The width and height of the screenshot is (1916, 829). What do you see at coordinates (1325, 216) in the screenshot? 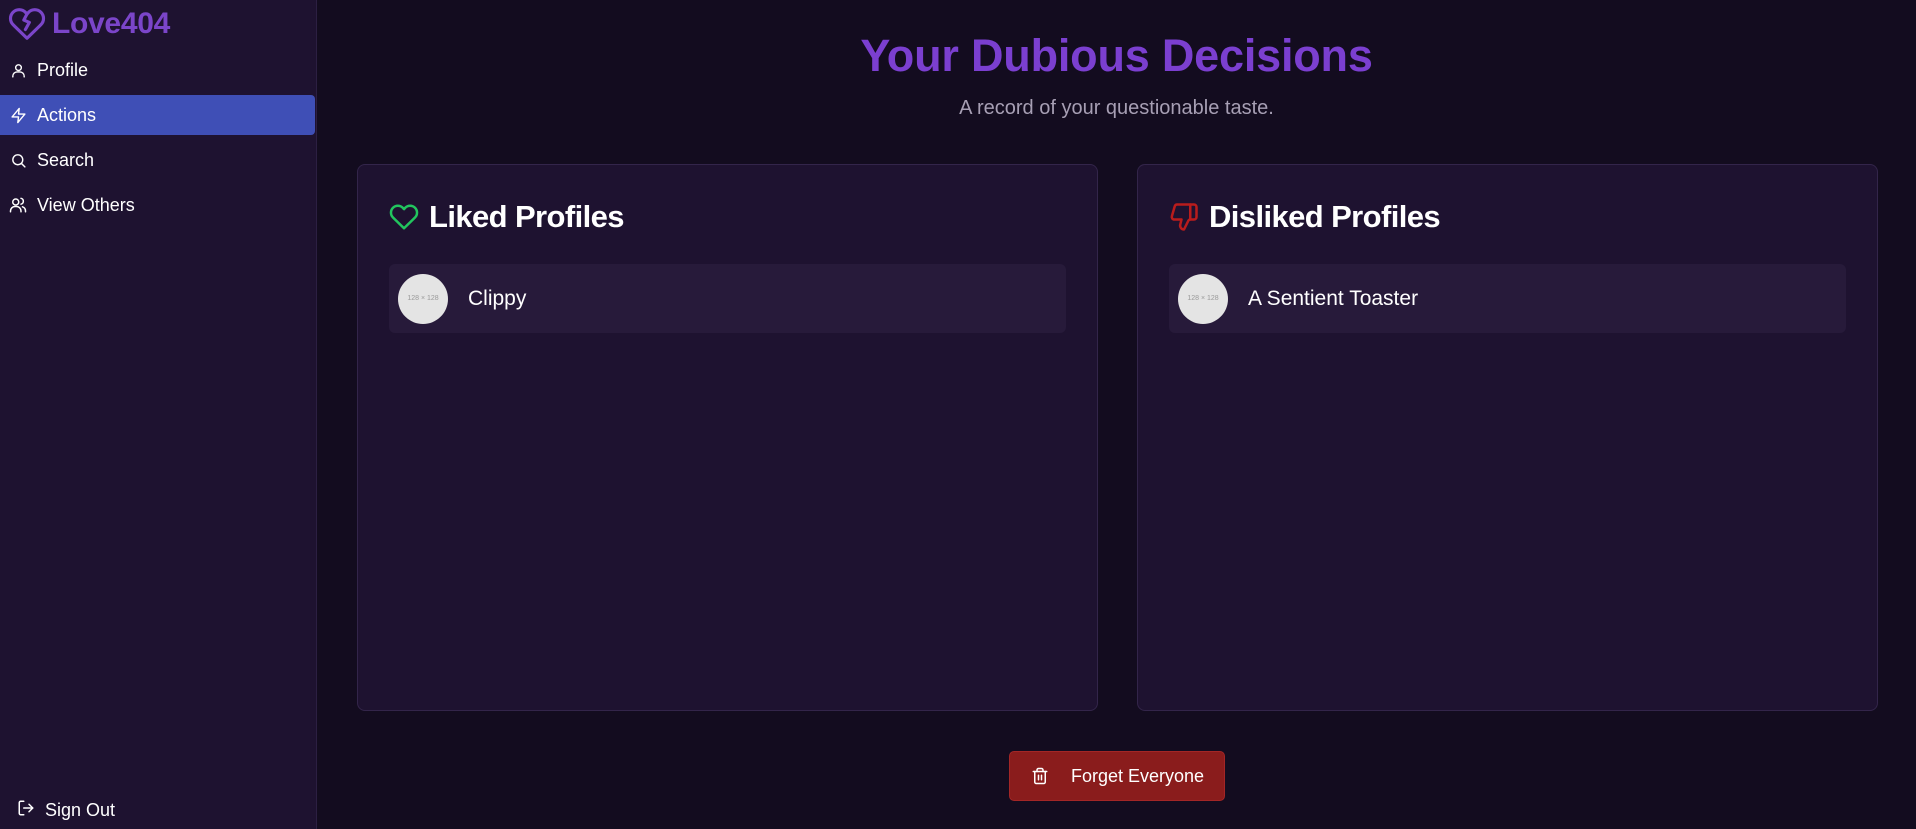
I see `disliked-panel-title: Disliked Profiles` at bounding box center [1325, 216].